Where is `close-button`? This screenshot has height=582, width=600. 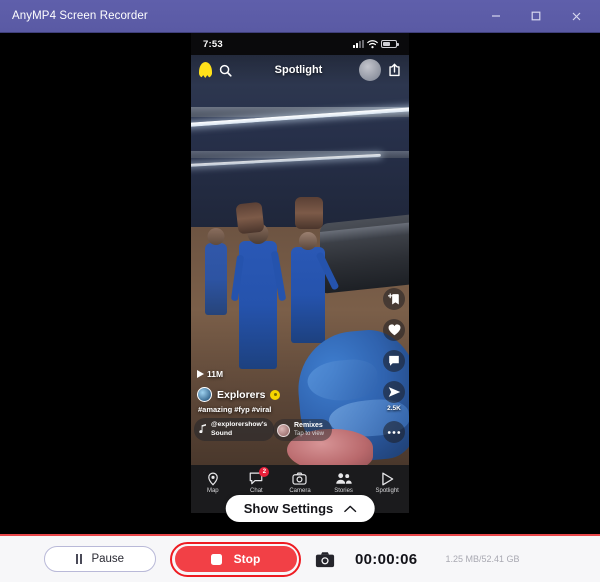
close-button is located at coordinates (576, 16).